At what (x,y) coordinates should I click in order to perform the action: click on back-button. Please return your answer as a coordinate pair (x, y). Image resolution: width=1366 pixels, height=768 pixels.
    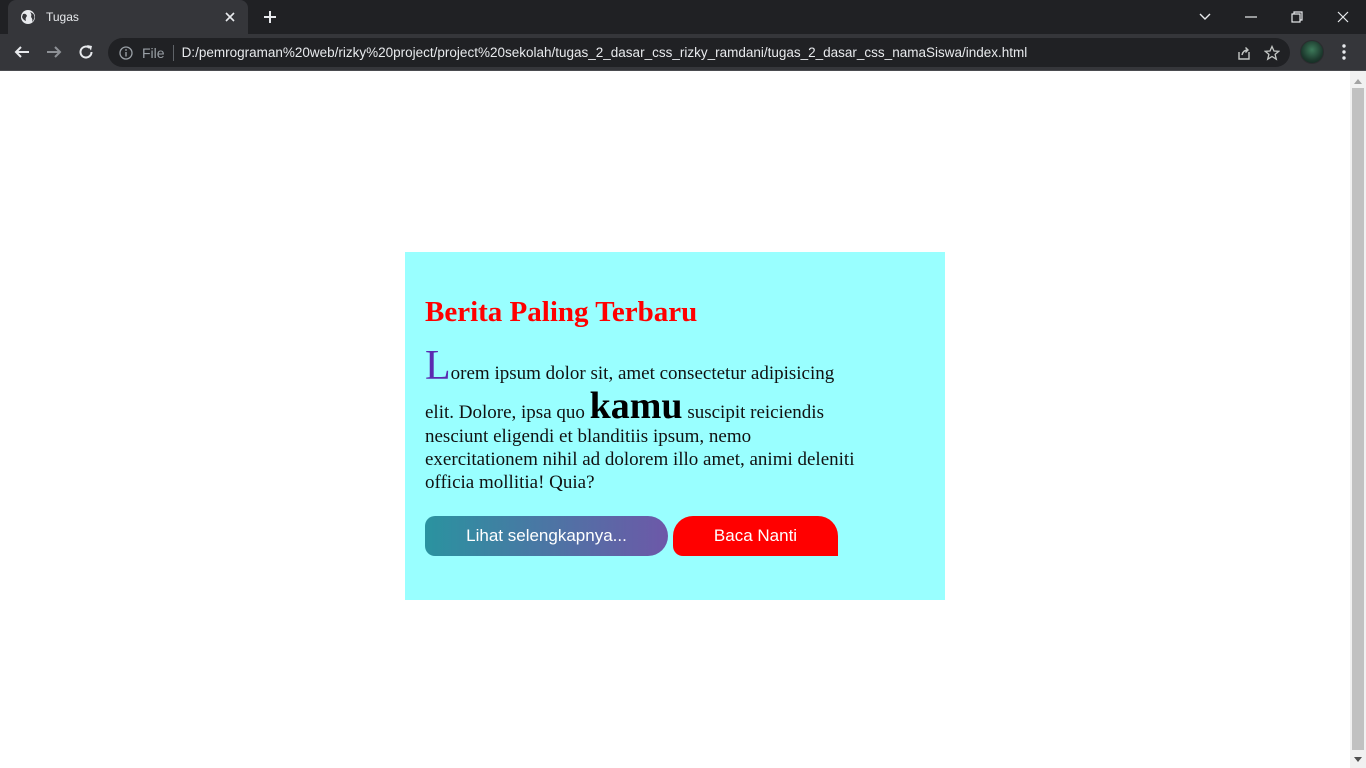
    Looking at the image, I should click on (22, 52).